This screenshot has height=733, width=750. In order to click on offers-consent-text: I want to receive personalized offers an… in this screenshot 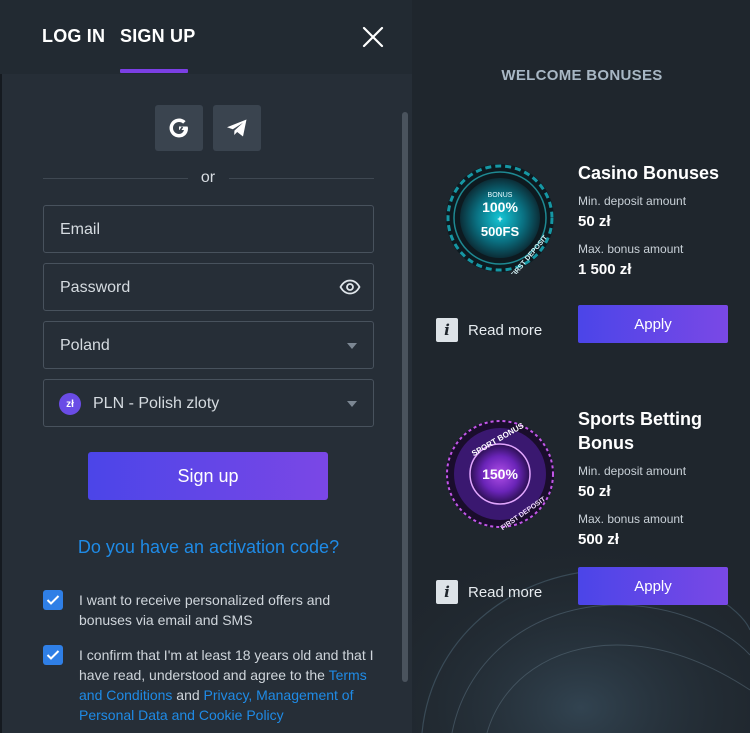, I will do `click(205, 610)`.